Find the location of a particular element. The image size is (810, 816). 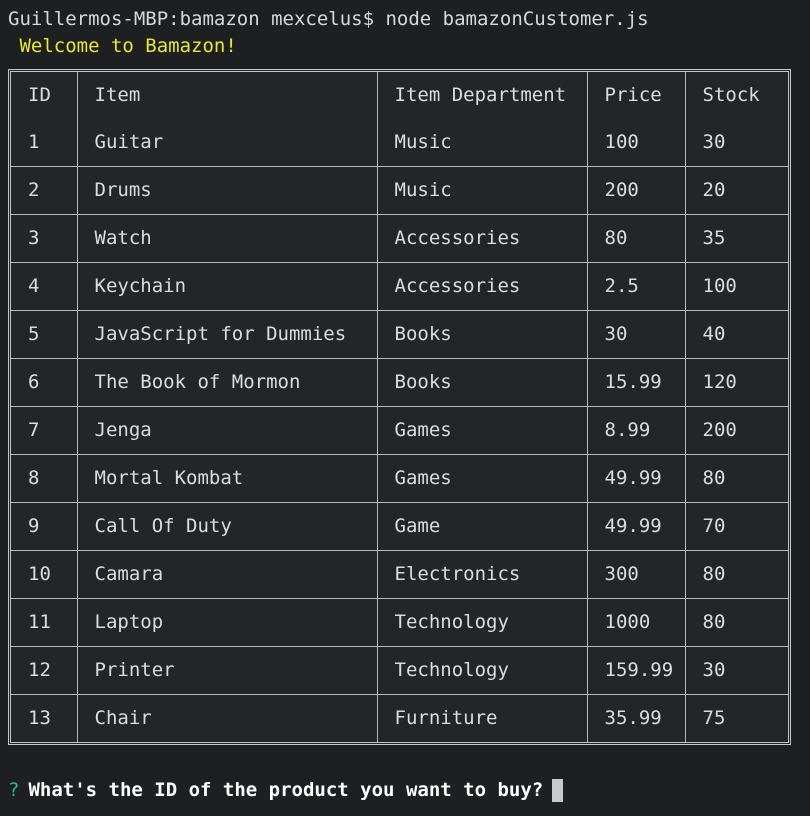

table-row: 5 JavaScript for Dummies Books 30 40 is located at coordinates (399, 334).